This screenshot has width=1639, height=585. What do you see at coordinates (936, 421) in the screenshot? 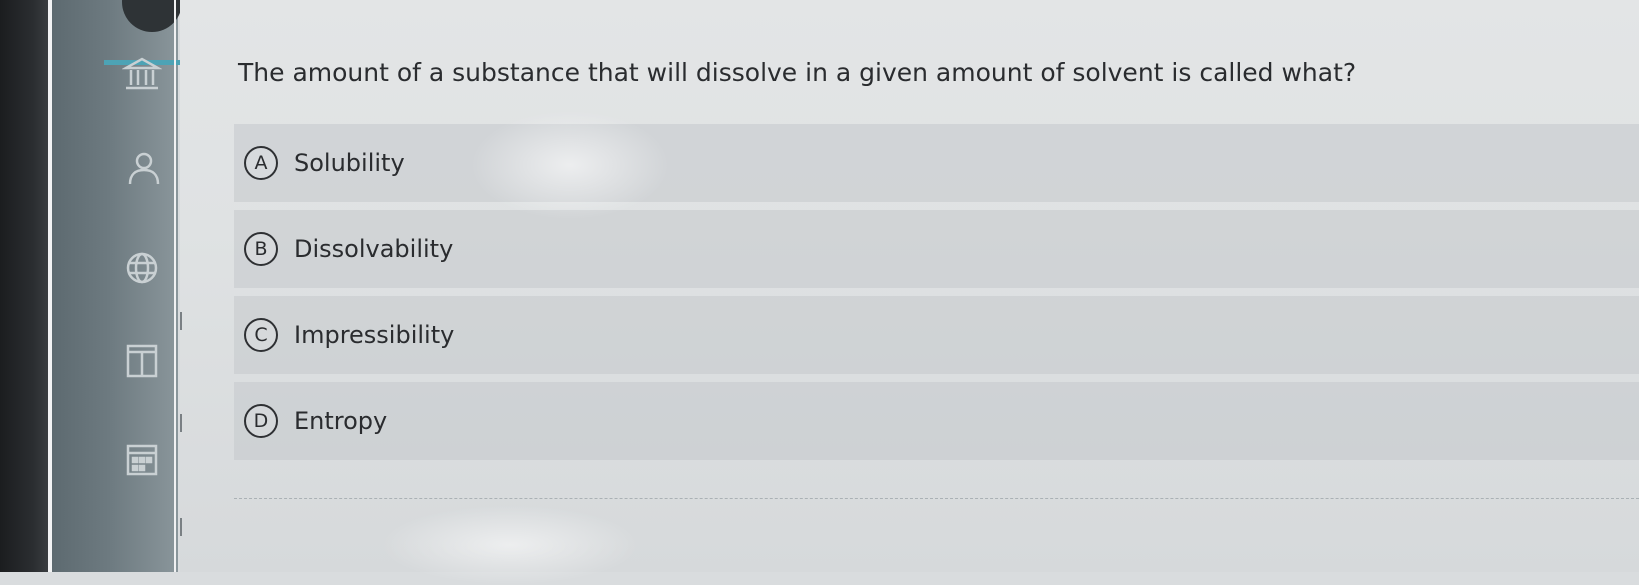
I see `answer-option-d: D Entropy` at bounding box center [936, 421].